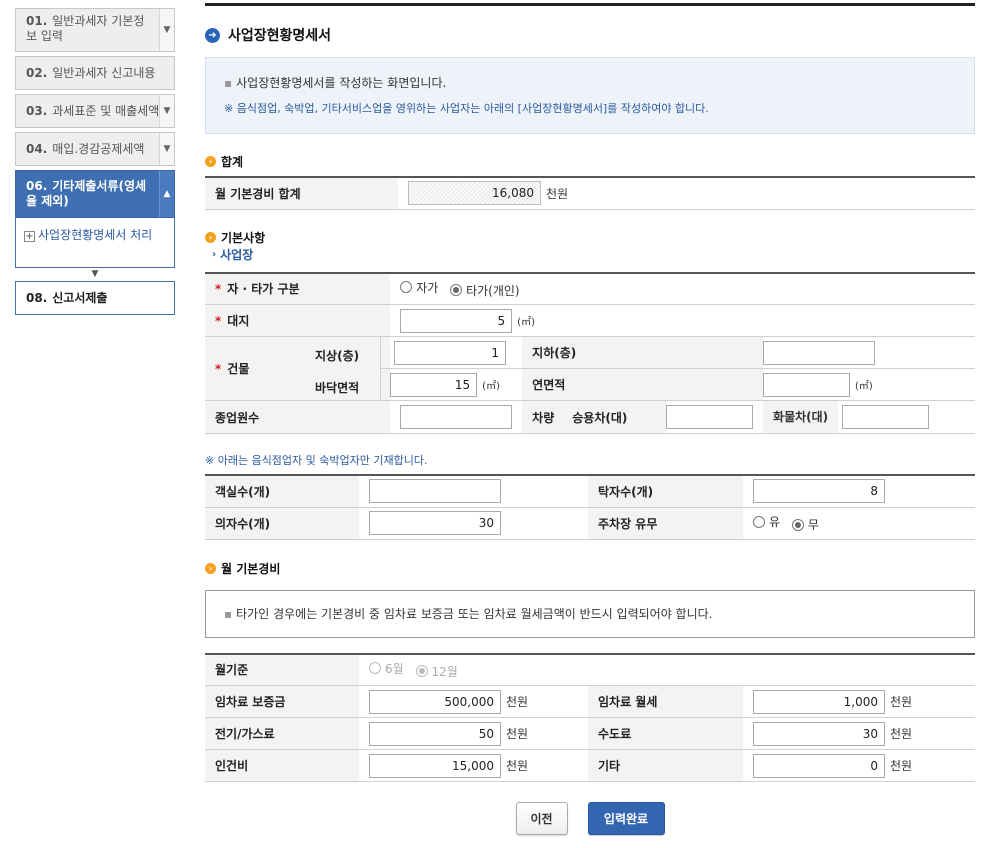  What do you see at coordinates (37, 297) in the screenshot?
I see `step-number: 08.` at bounding box center [37, 297].